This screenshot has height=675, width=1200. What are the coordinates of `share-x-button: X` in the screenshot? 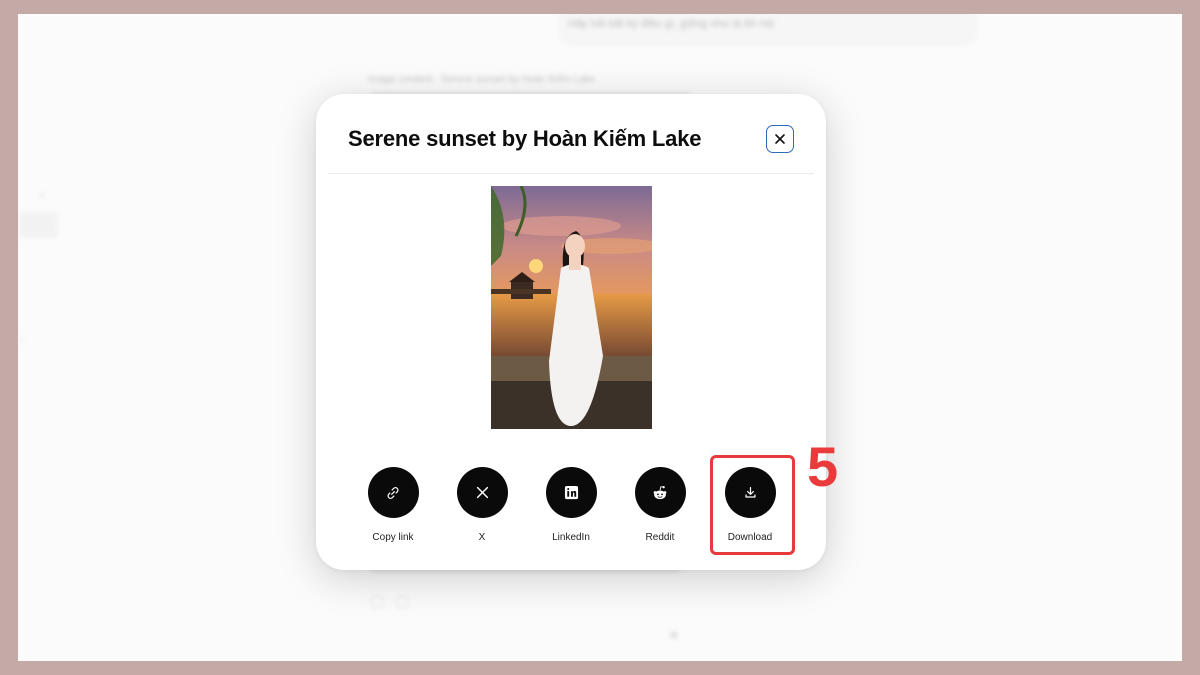 It's located at (482, 505).